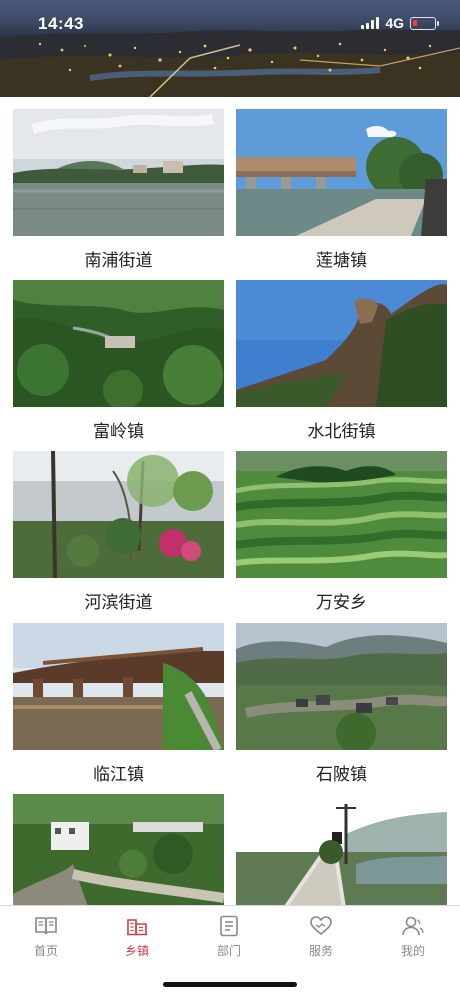 This screenshot has height=996, width=460. Describe the element at coordinates (118, 602) in the screenshot. I see `town-name: 河滨街道` at that location.